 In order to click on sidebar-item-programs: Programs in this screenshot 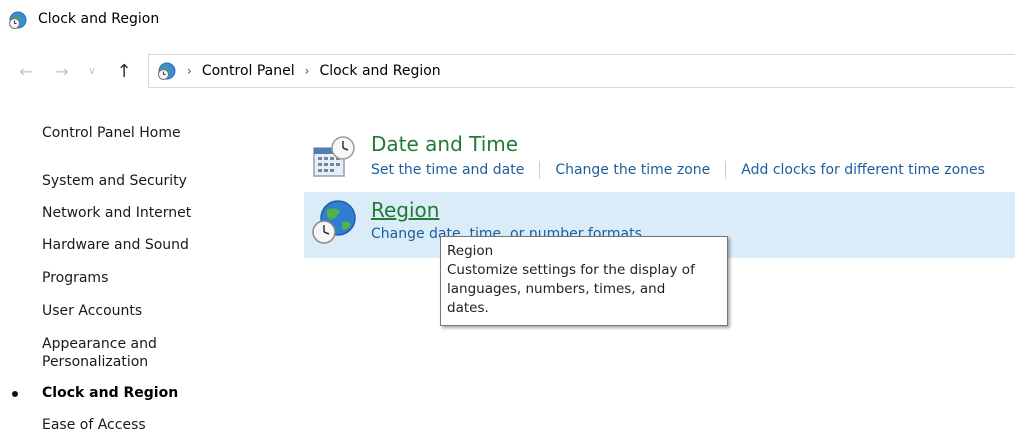, I will do `click(75, 278)`.